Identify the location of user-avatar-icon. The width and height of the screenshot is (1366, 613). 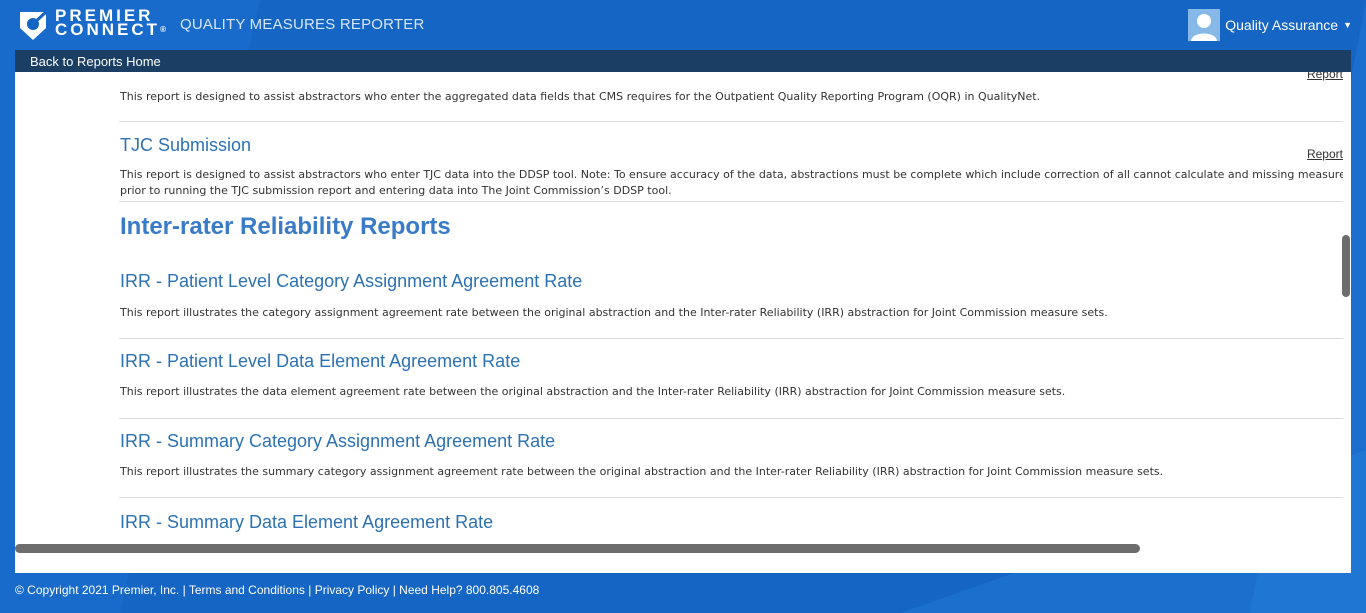
(1204, 25).